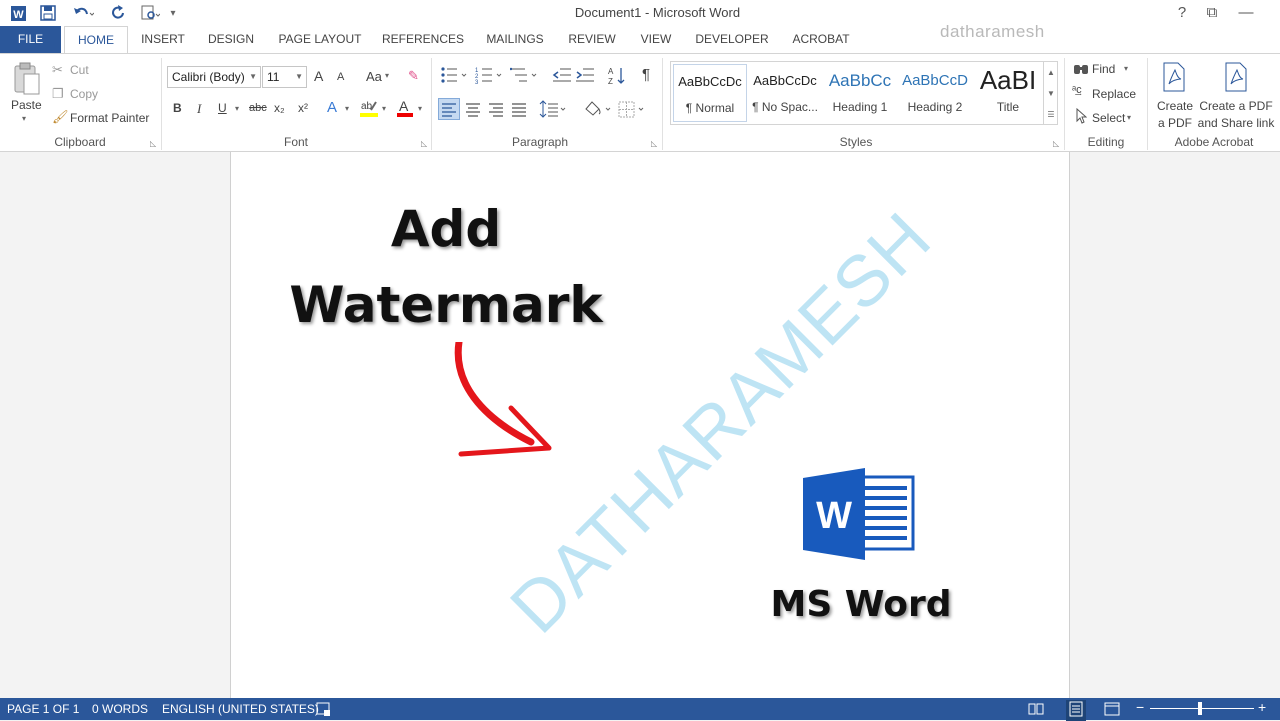 The width and height of the screenshot is (1280, 721). Describe the element at coordinates (320, 39) in the screenshot. I see `tab-page-layout: PAGE LAYOUT` at that location.